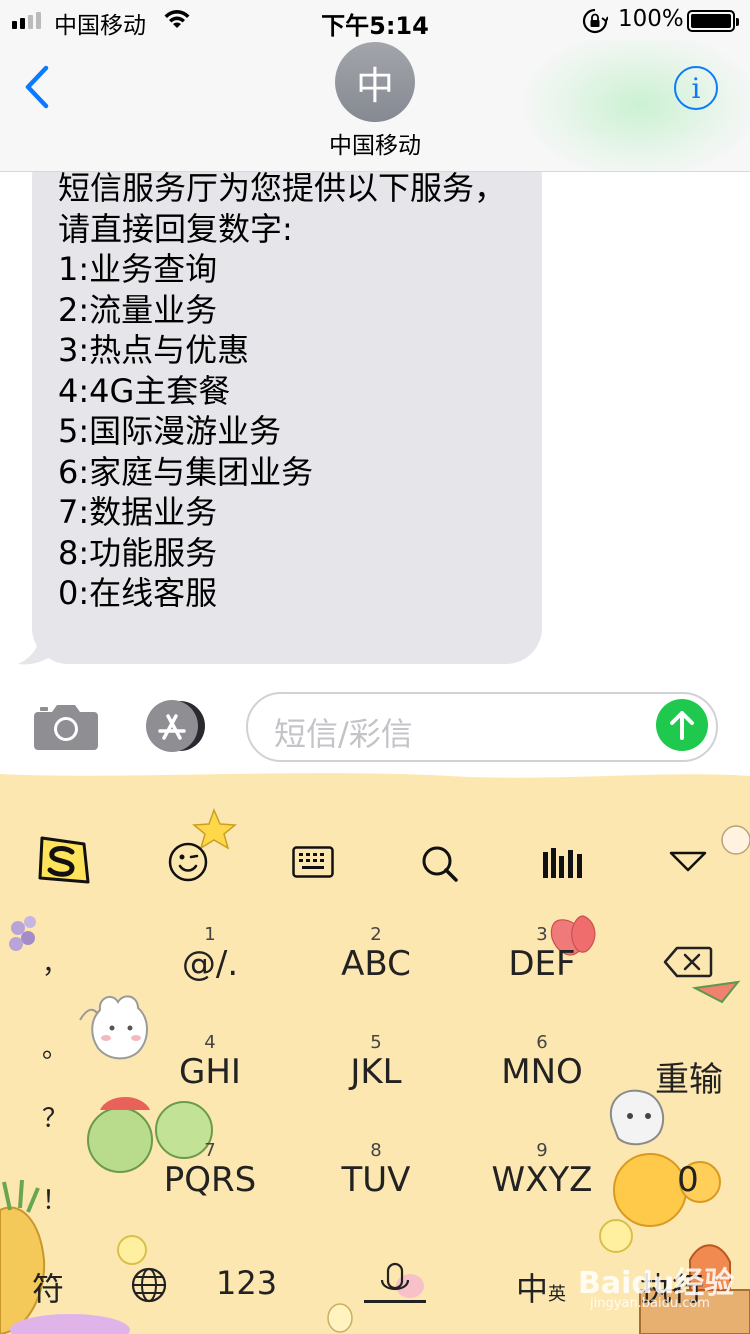 This screenshot has height=1334, width=750. What do you see at coordinates (557, 1294) in the screenshot?
I see `language-en-label: 英` at bounding box center [557, 1294].